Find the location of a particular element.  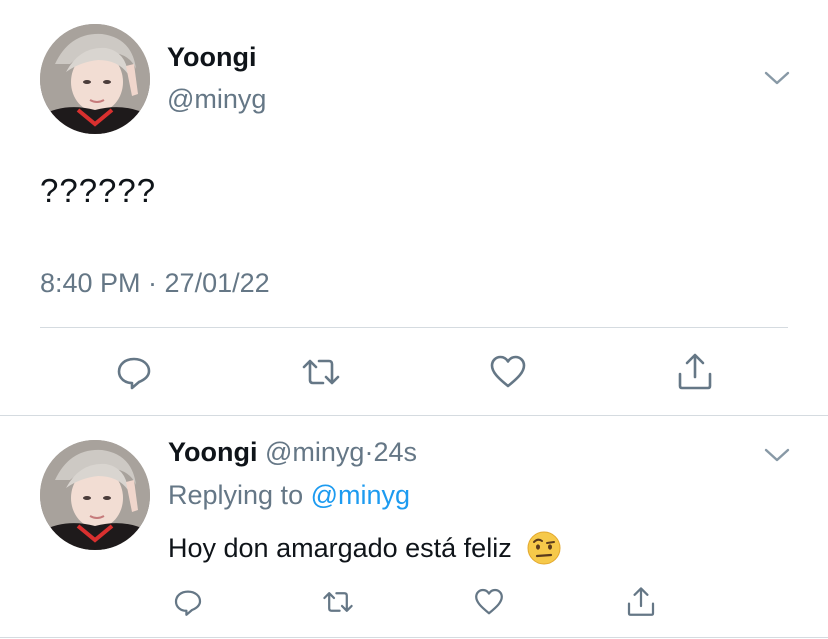

replying-to-prefix: Replying to is located at coordinates (236, 495).